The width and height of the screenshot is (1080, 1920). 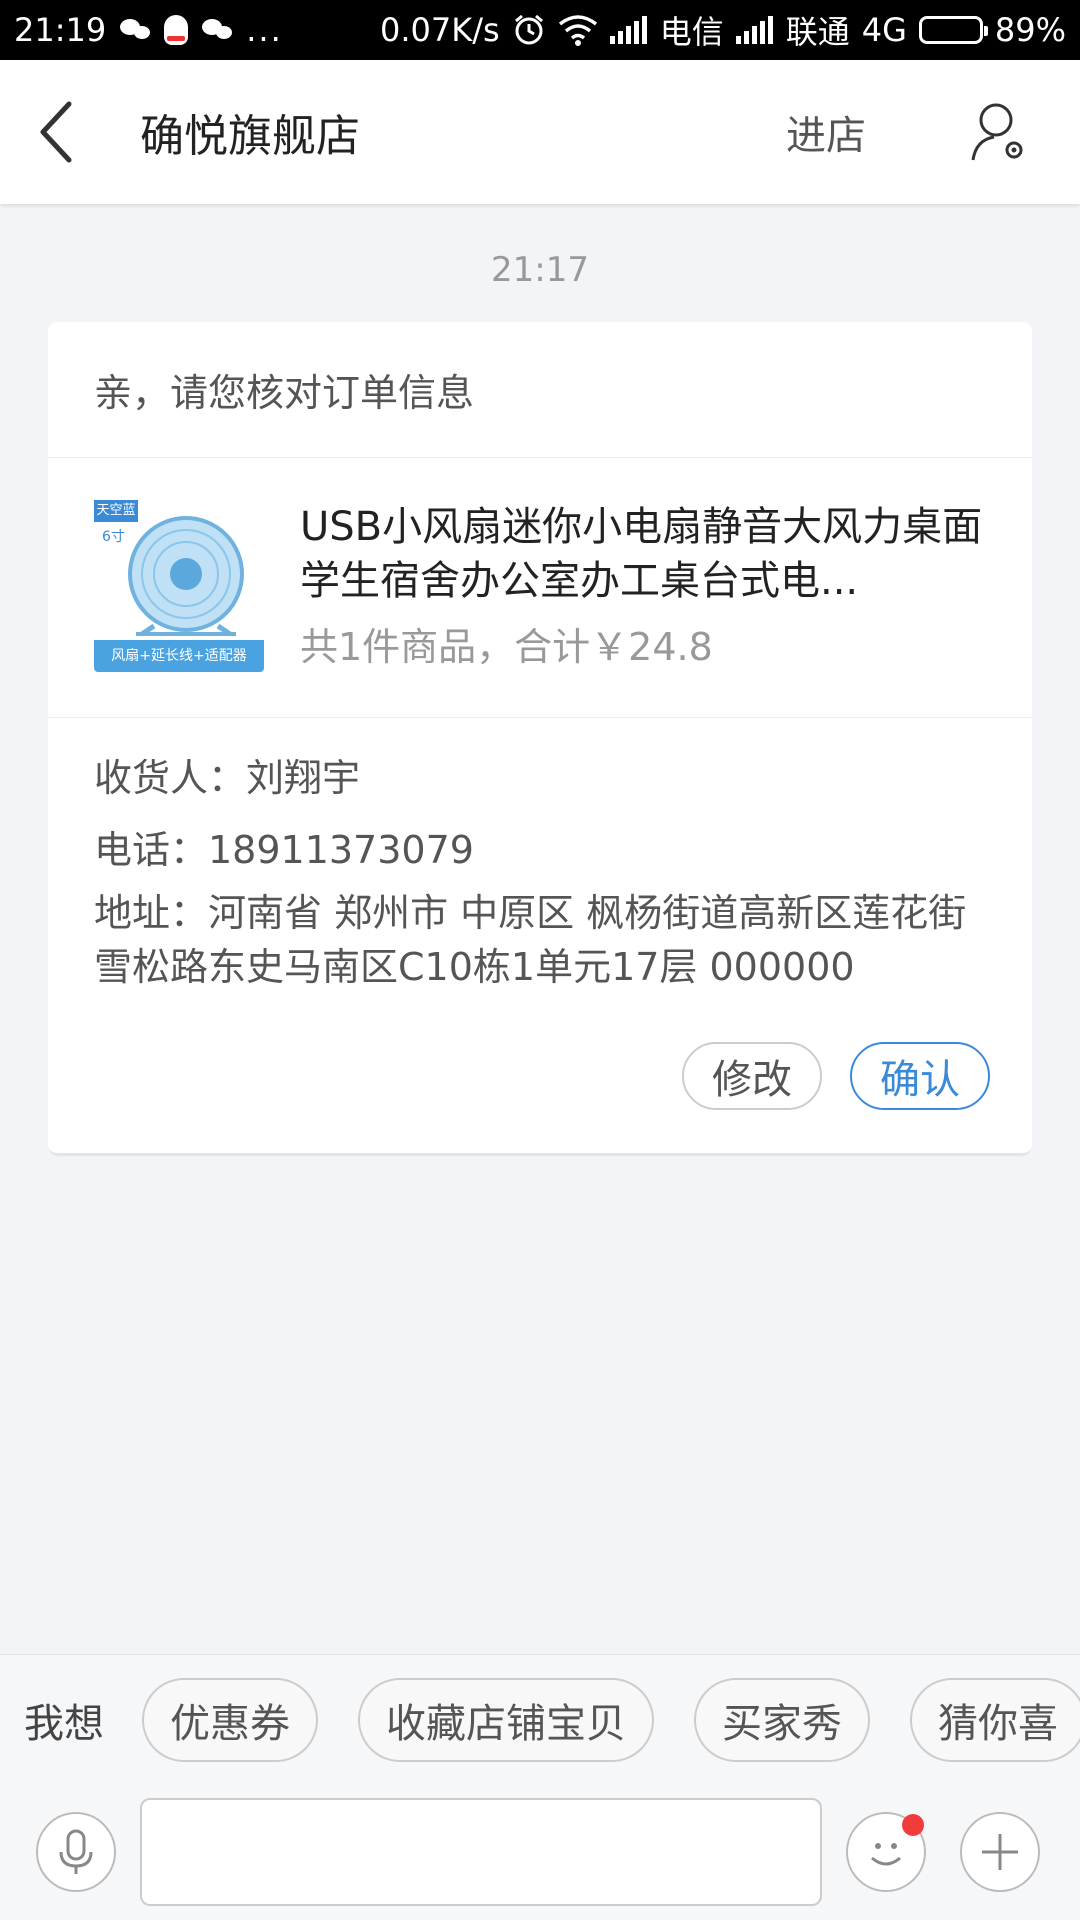 What do you see at coordinates (481, 1852) in the screenshot?
I see `message-input` at bounding box center [481, 1852].